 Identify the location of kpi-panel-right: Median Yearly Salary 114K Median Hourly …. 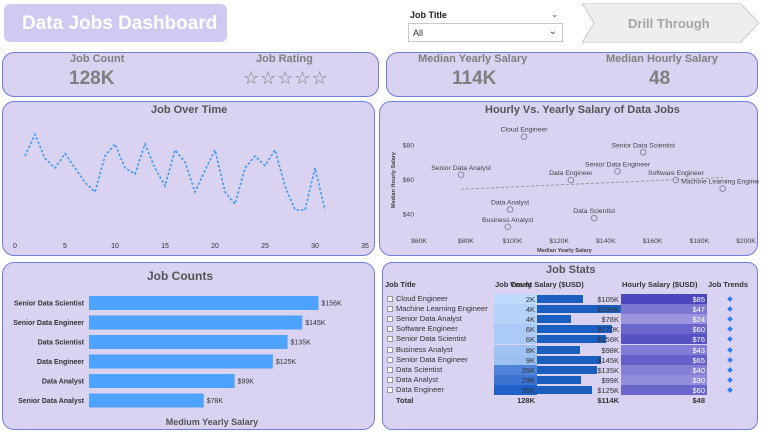
(572, 74).